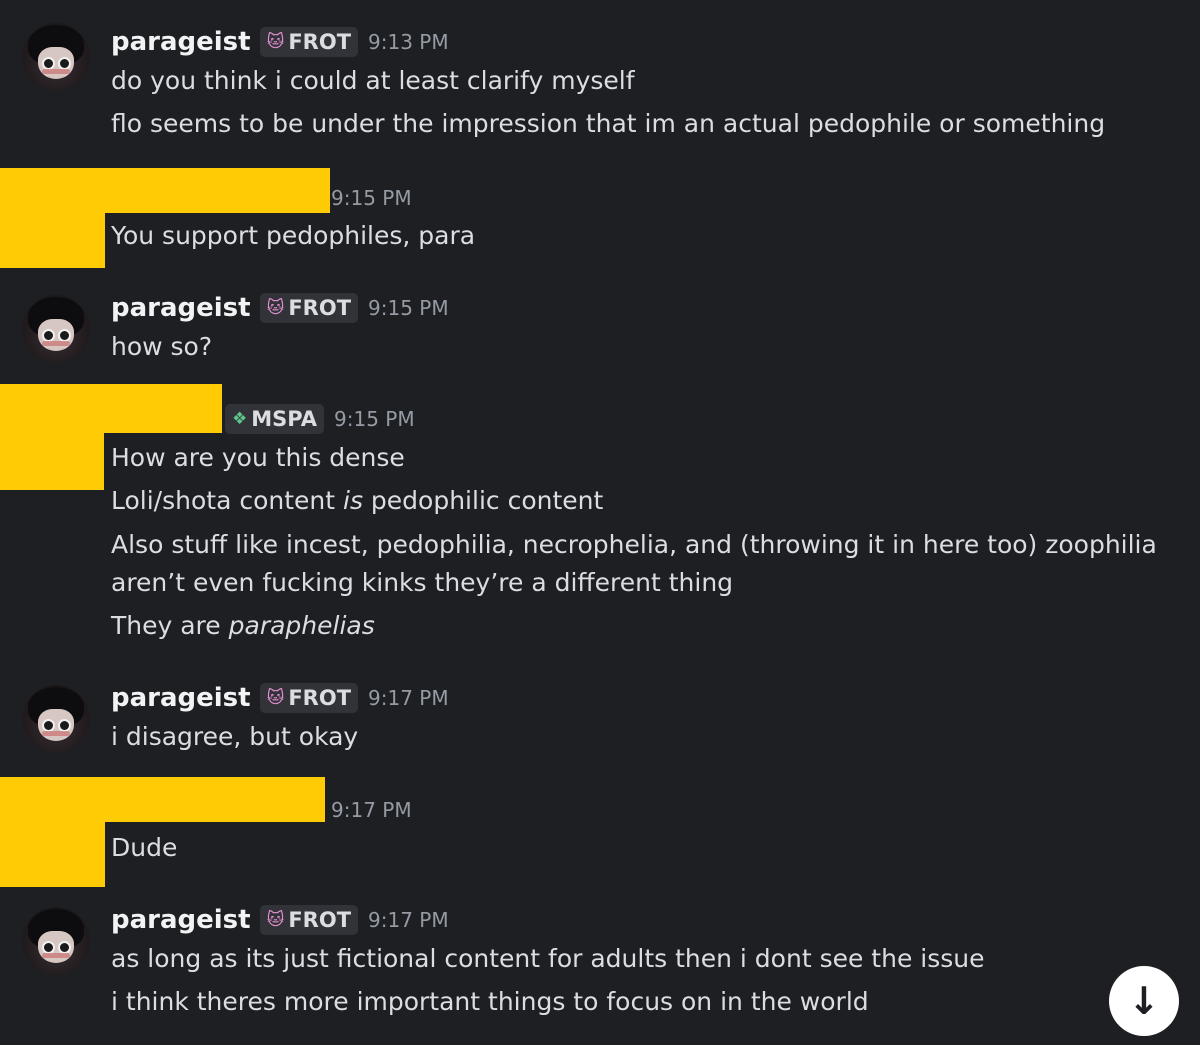 Image resolution: width=1200 pixels, height=1045 pixels. I want to click on message-text: Dude, so click(144, 847).